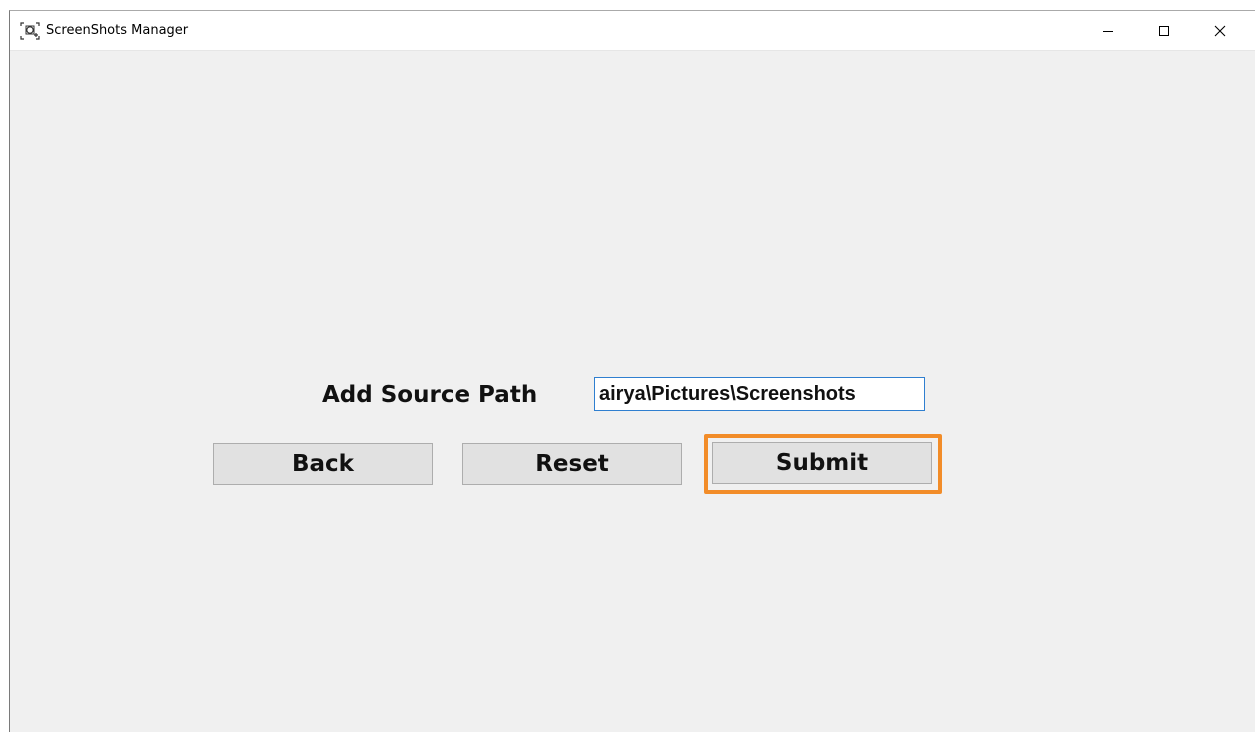 This screenshot has height=732, width=1255. Describe the element at coordinates (572, 464) in the screenshot. I see `reset-button: Reset` at that location.